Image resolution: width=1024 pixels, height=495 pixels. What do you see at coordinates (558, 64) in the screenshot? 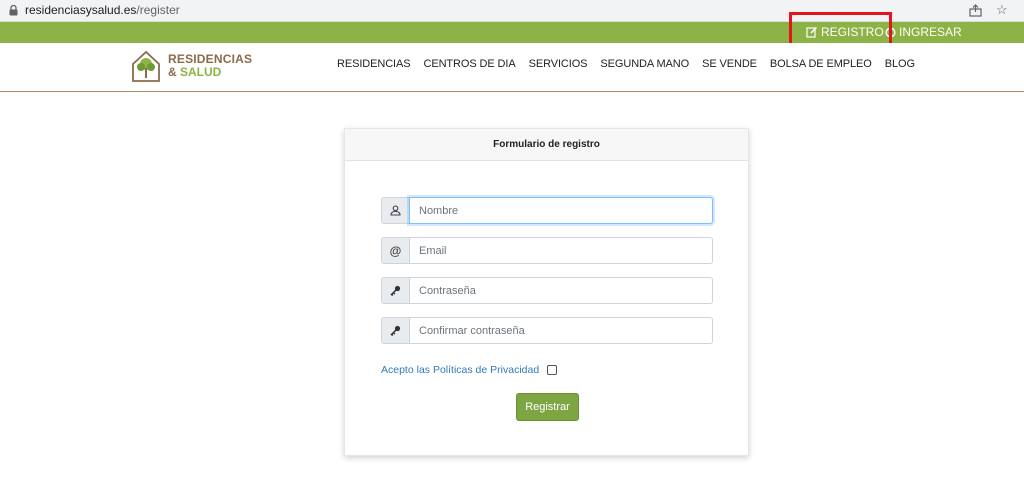
I see `nav-servicios: SERVICIOS` at bounding box center [558, 64].